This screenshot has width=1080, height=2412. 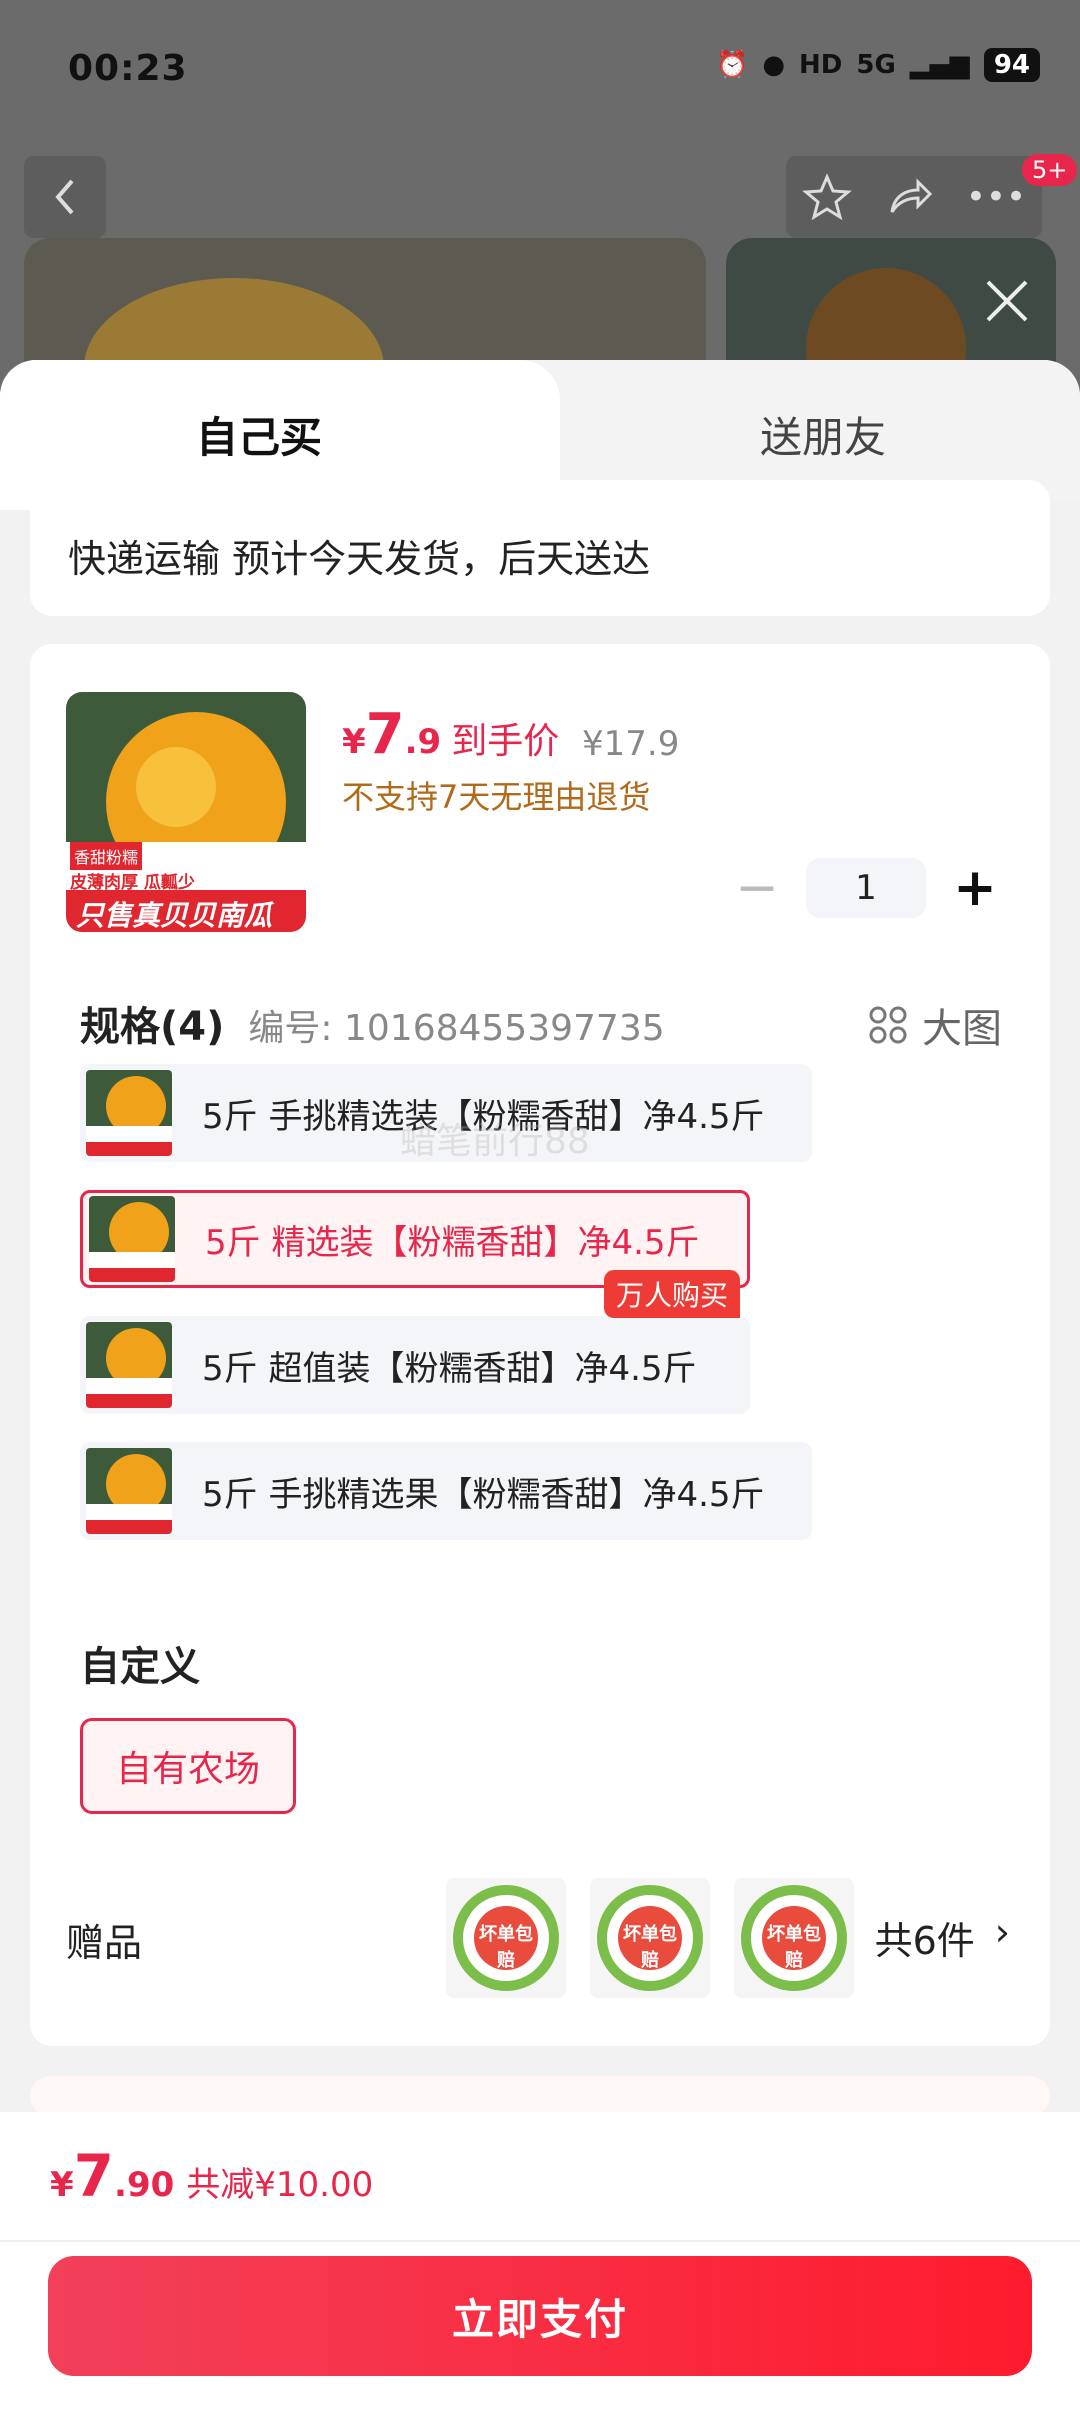 I want to click on message-badge: 5+, so click(x=1050, y=170).